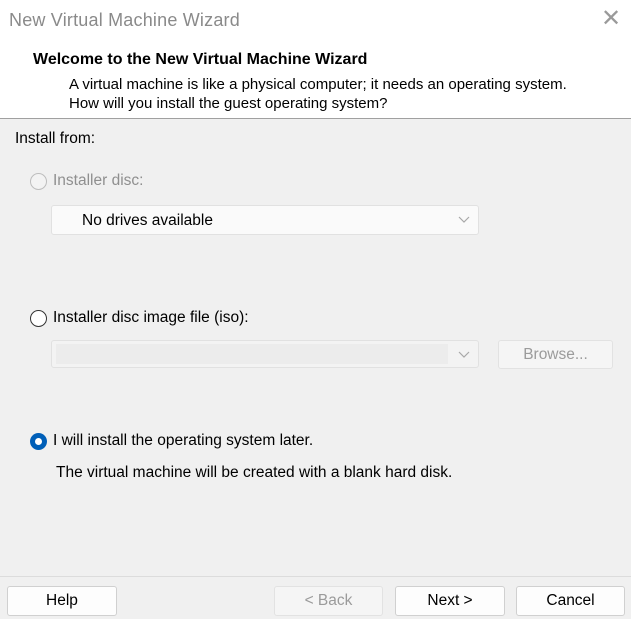 The image size is (631, 619). I want to click on install-later-radio, so click(38, 441).